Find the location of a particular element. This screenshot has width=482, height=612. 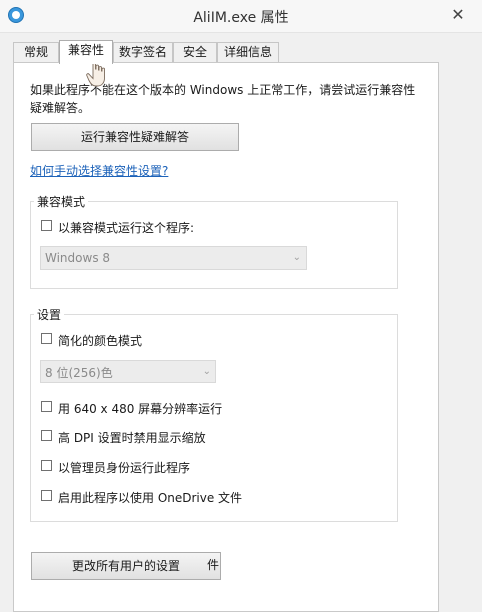

settings-legend: 设置 is located at coordinates (49, 314).